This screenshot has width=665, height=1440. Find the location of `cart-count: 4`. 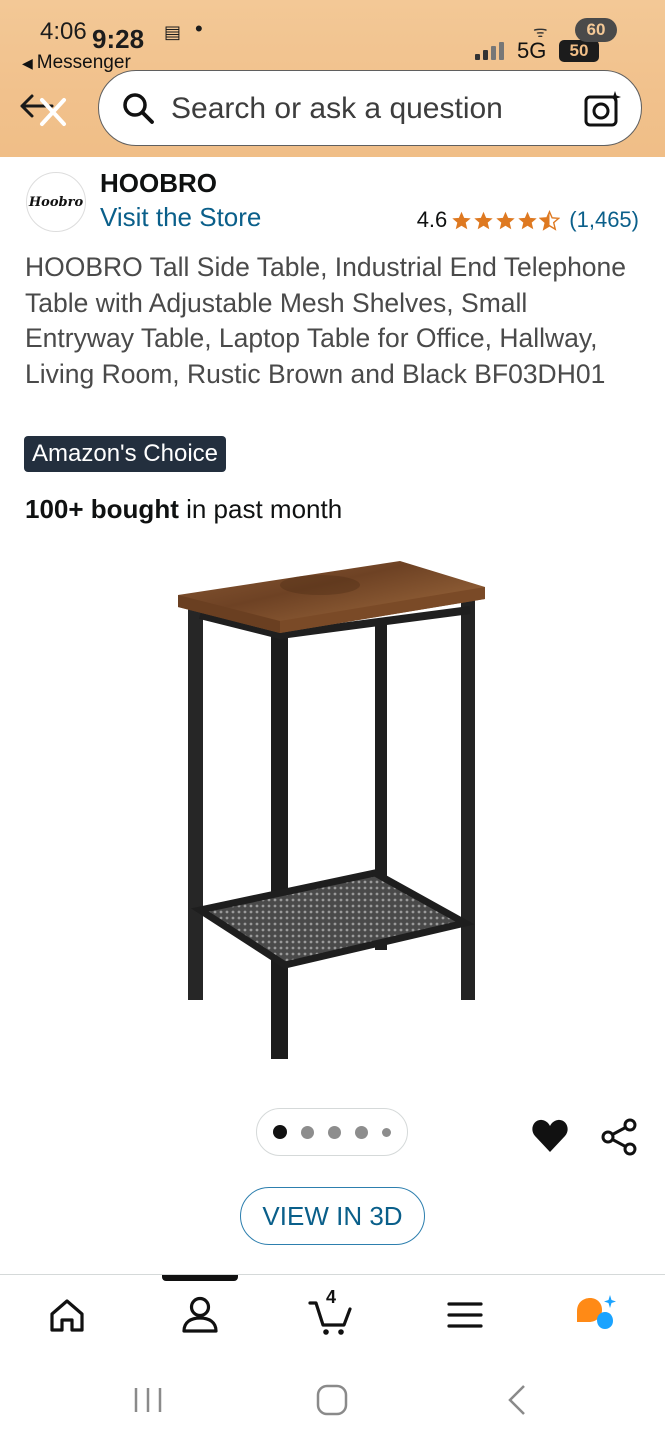

cart-count: 4 is located at coordinates (331, 1297).